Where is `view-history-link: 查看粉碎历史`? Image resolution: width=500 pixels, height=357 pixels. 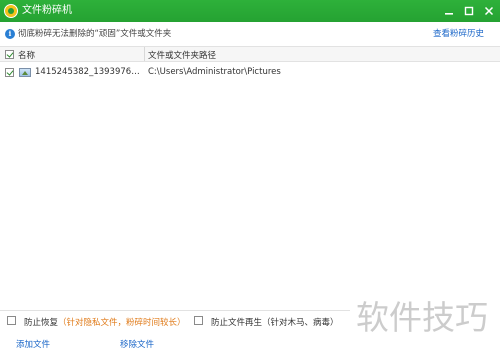
view-history-link: 查看粉碎历史 is located at coordinates (458, 34).